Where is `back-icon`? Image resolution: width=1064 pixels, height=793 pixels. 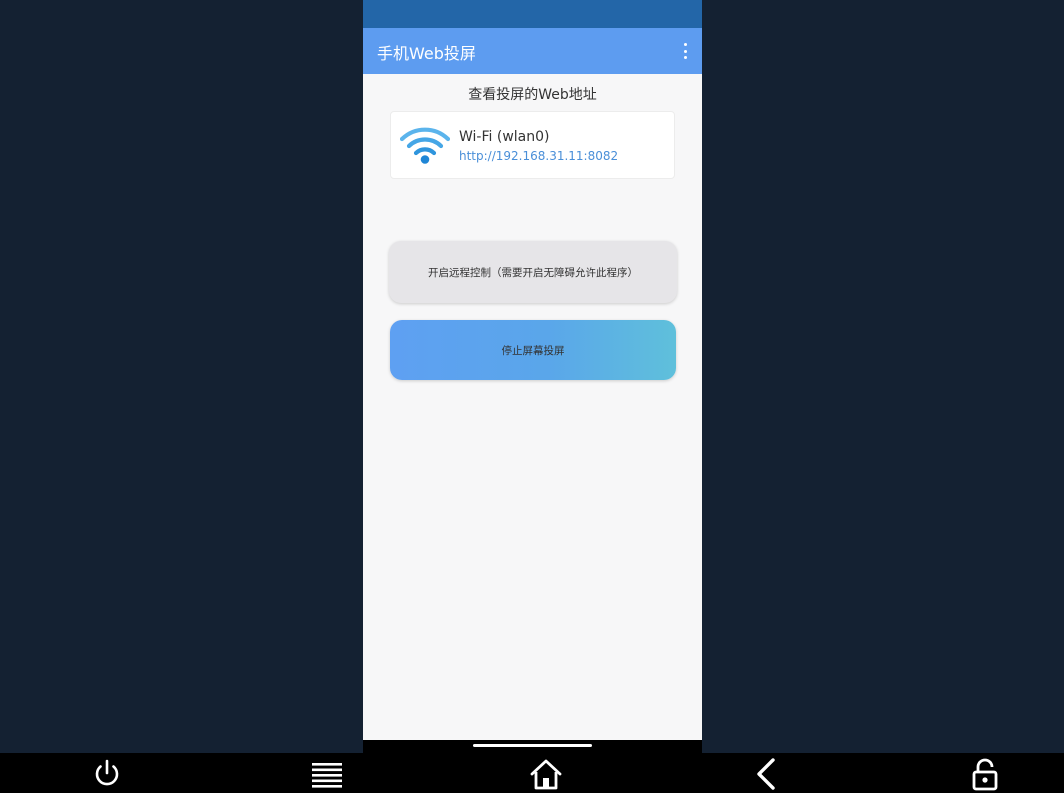
back-icon is located at coordinates (766, 774).